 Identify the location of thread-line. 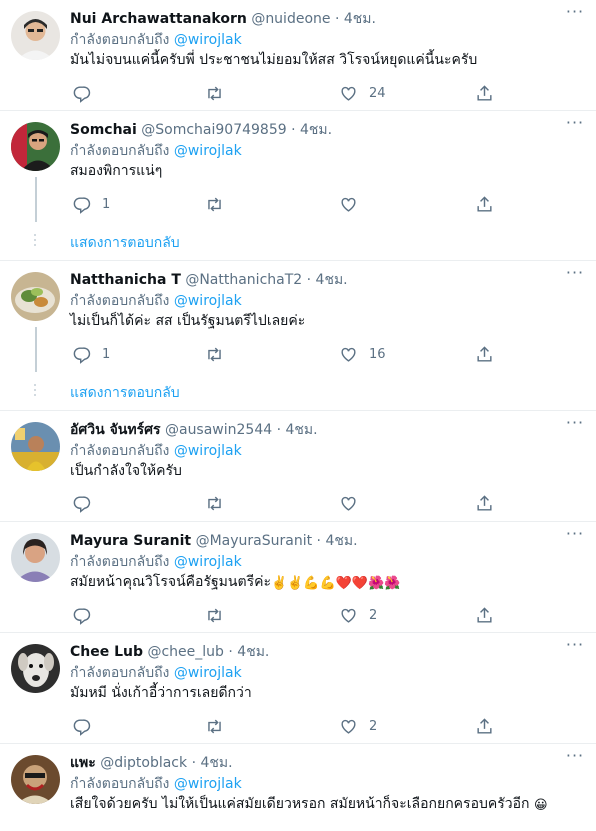
(36, 349).